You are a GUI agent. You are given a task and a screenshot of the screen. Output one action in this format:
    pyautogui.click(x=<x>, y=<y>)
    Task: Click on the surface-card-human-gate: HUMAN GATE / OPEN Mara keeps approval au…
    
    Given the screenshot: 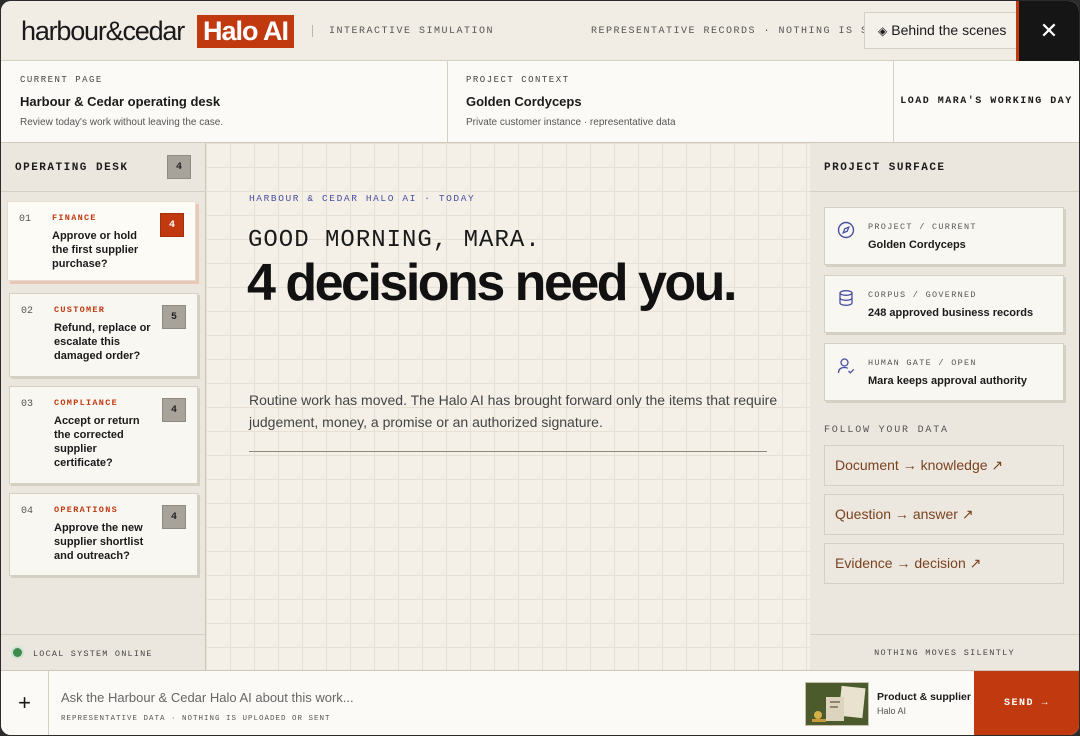 What is the action you would take?
    pyautogui.click(x=944, y=372)
    